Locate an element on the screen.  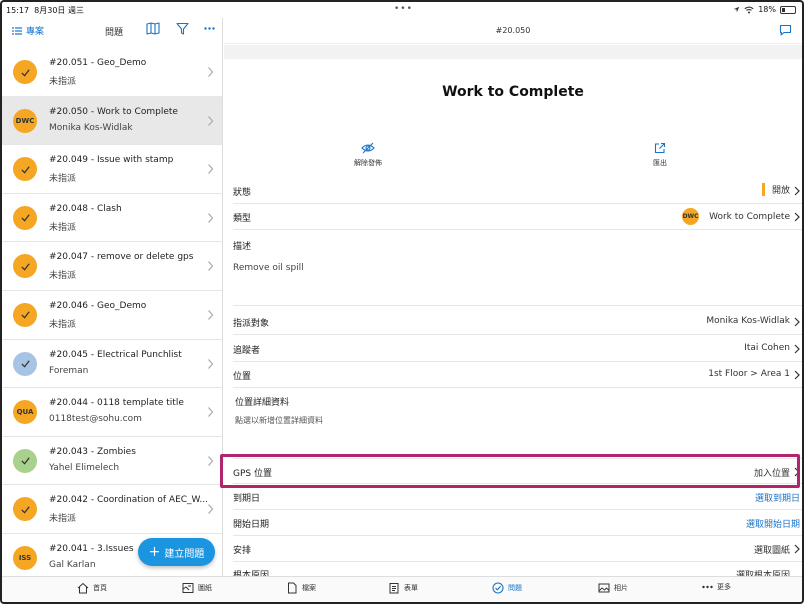
plus-icon: + is located at coordinates (154, 552).